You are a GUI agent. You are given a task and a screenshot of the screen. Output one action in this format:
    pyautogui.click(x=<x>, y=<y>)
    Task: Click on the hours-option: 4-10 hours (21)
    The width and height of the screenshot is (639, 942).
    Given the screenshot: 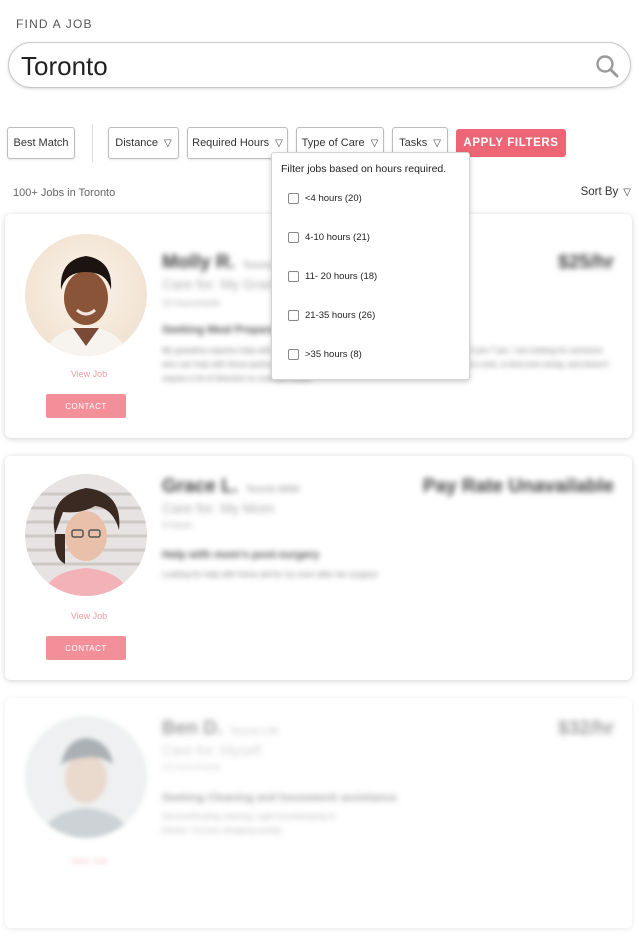 What is the action you would take?
    pyautogui.click(x=329, y=237)
    